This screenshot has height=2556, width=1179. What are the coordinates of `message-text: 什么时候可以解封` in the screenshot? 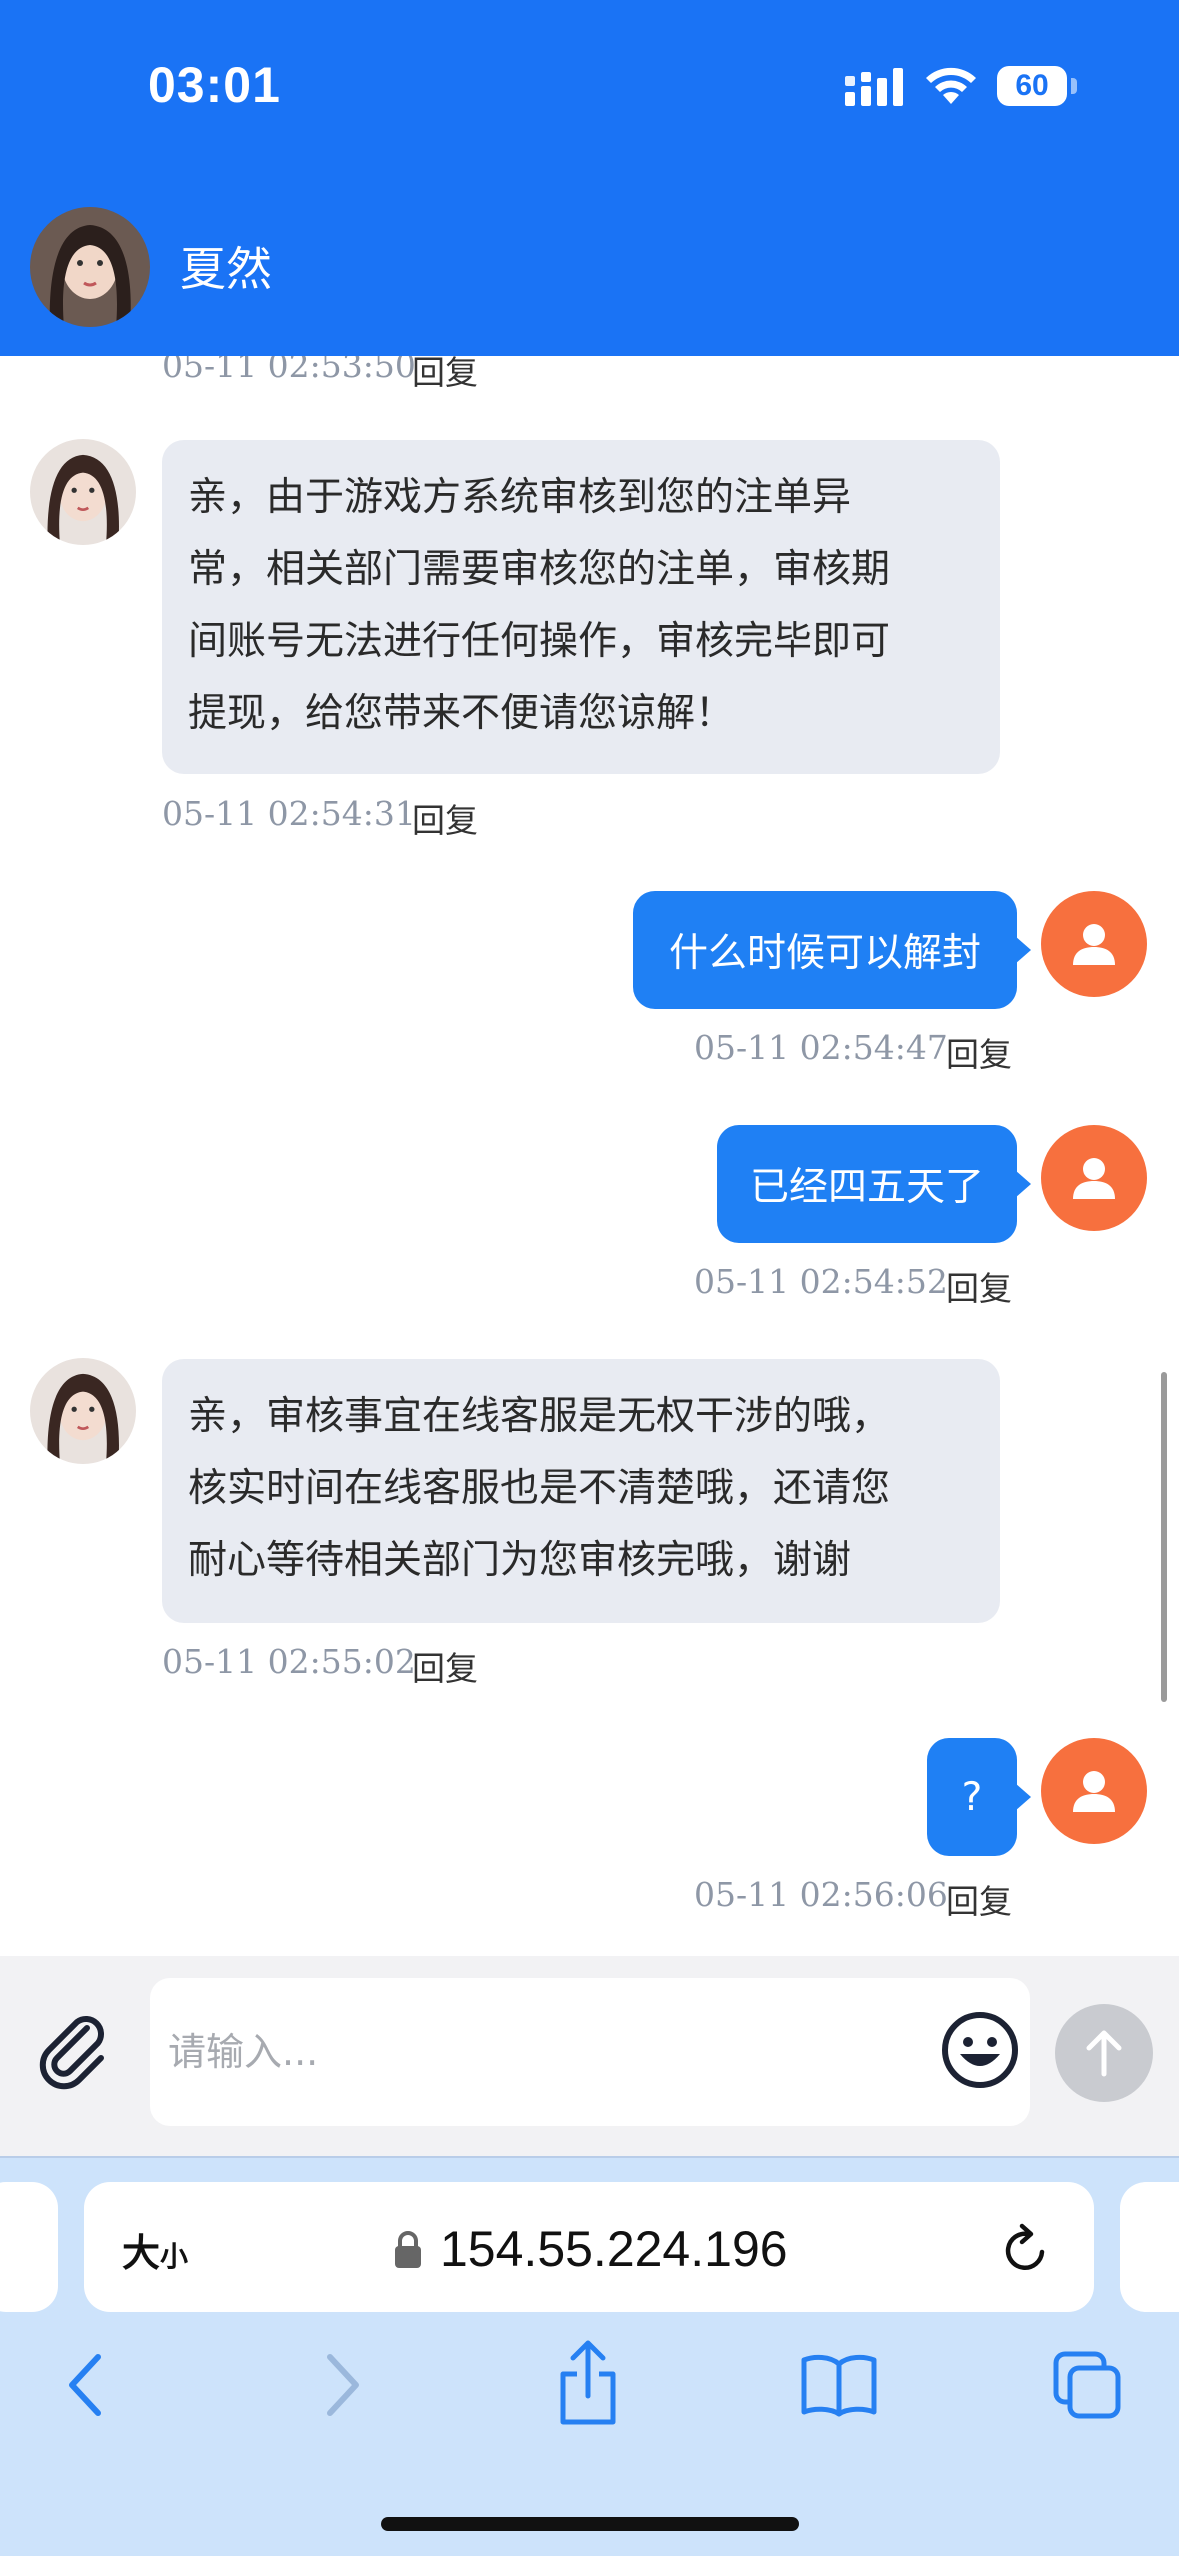 It's located at (824, 953).